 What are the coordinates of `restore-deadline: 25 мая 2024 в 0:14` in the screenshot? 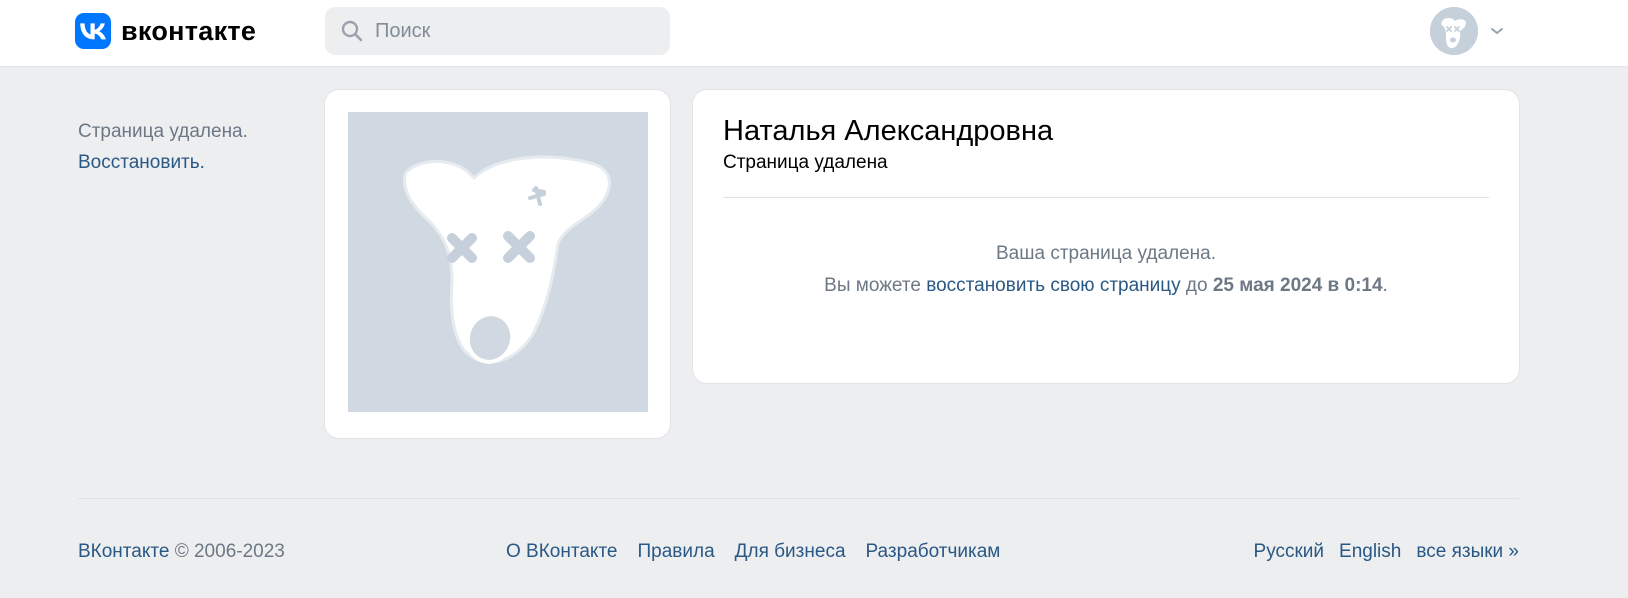 It's located at (1297, 285).